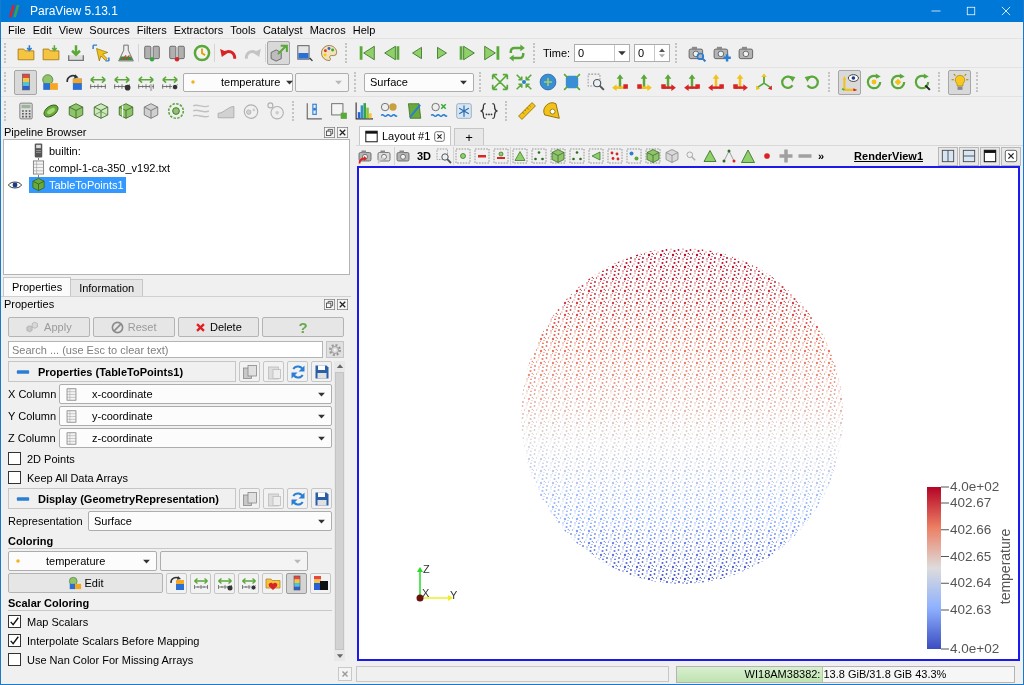 The width and height of the screenshot is (1024, 685). Describe the element at coordinates (990, 156) in the screenshot. I see `maximize-button` at that location.